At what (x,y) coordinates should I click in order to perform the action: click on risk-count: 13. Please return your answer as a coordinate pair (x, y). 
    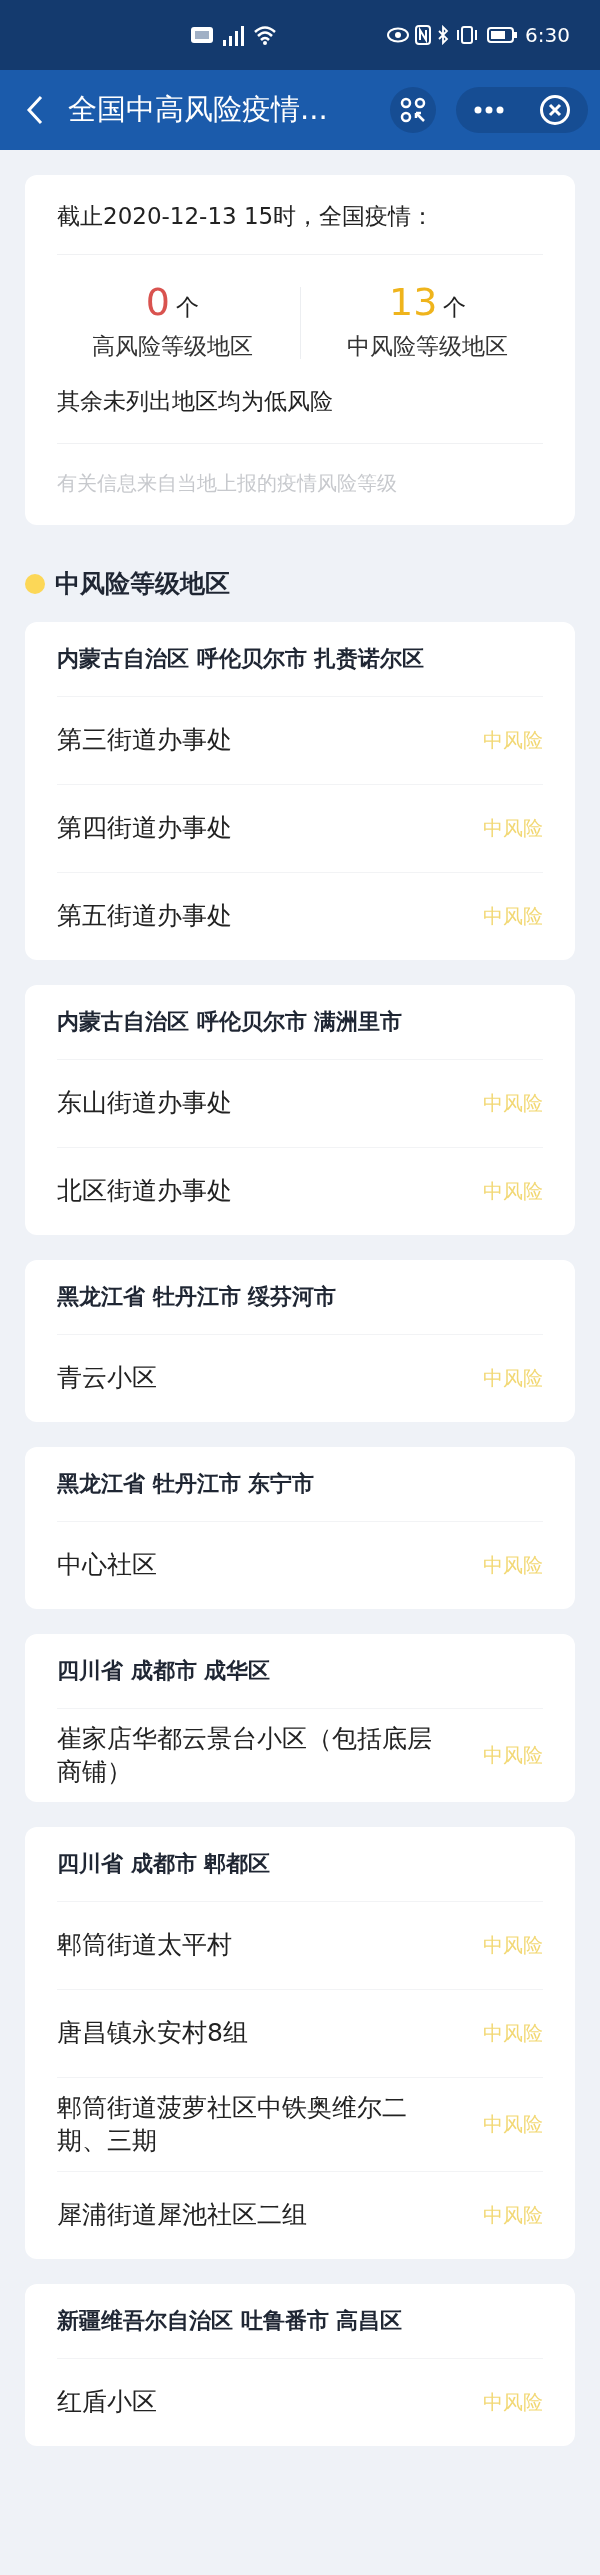
    Looking at the image, I should click on (413, 302).